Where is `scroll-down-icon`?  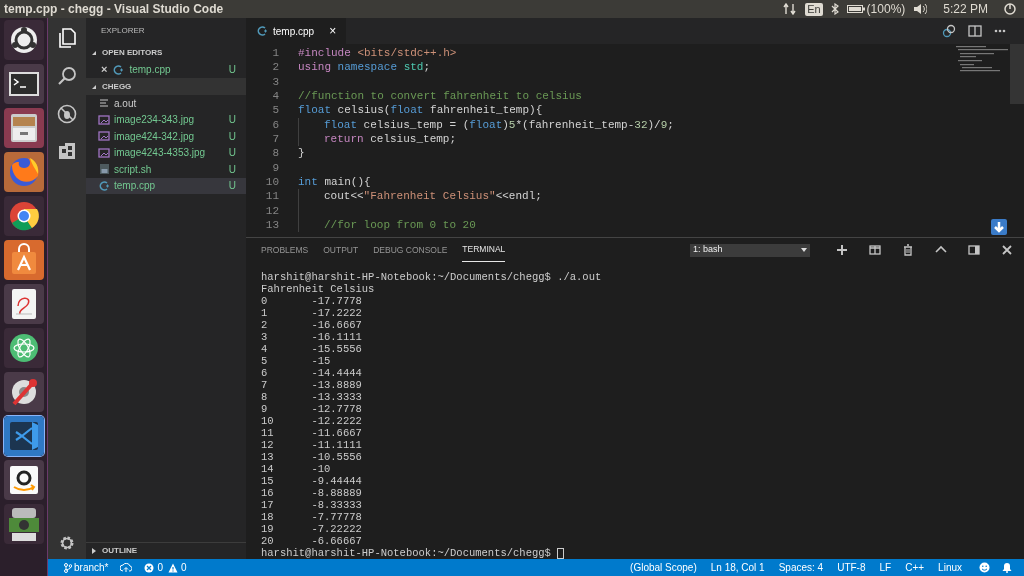
scroll-down-icon is located at coordinates (999, 227).